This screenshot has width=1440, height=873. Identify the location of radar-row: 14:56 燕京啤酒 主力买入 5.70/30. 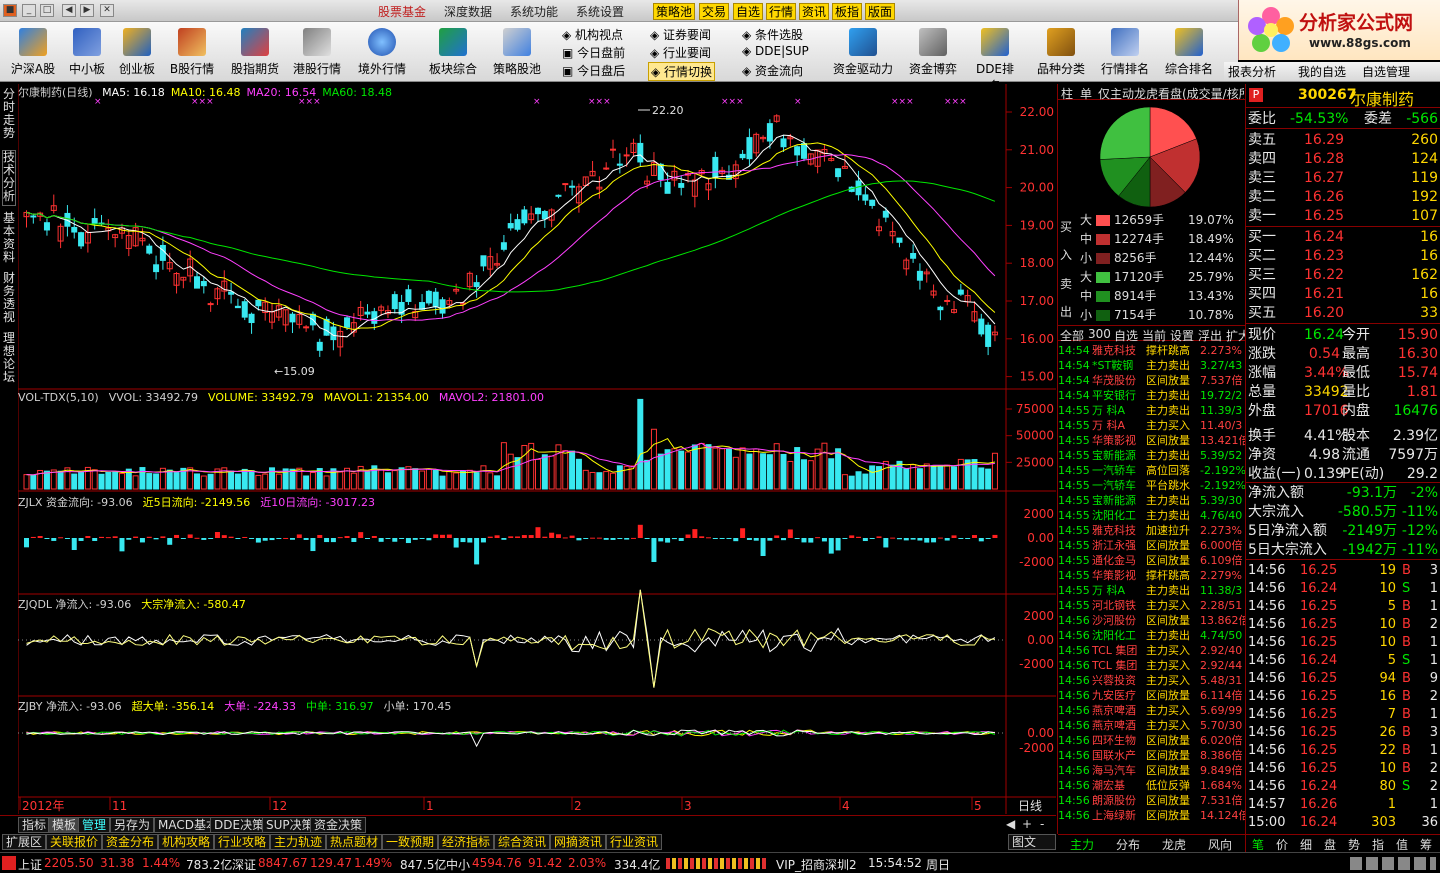
(1152, 725).